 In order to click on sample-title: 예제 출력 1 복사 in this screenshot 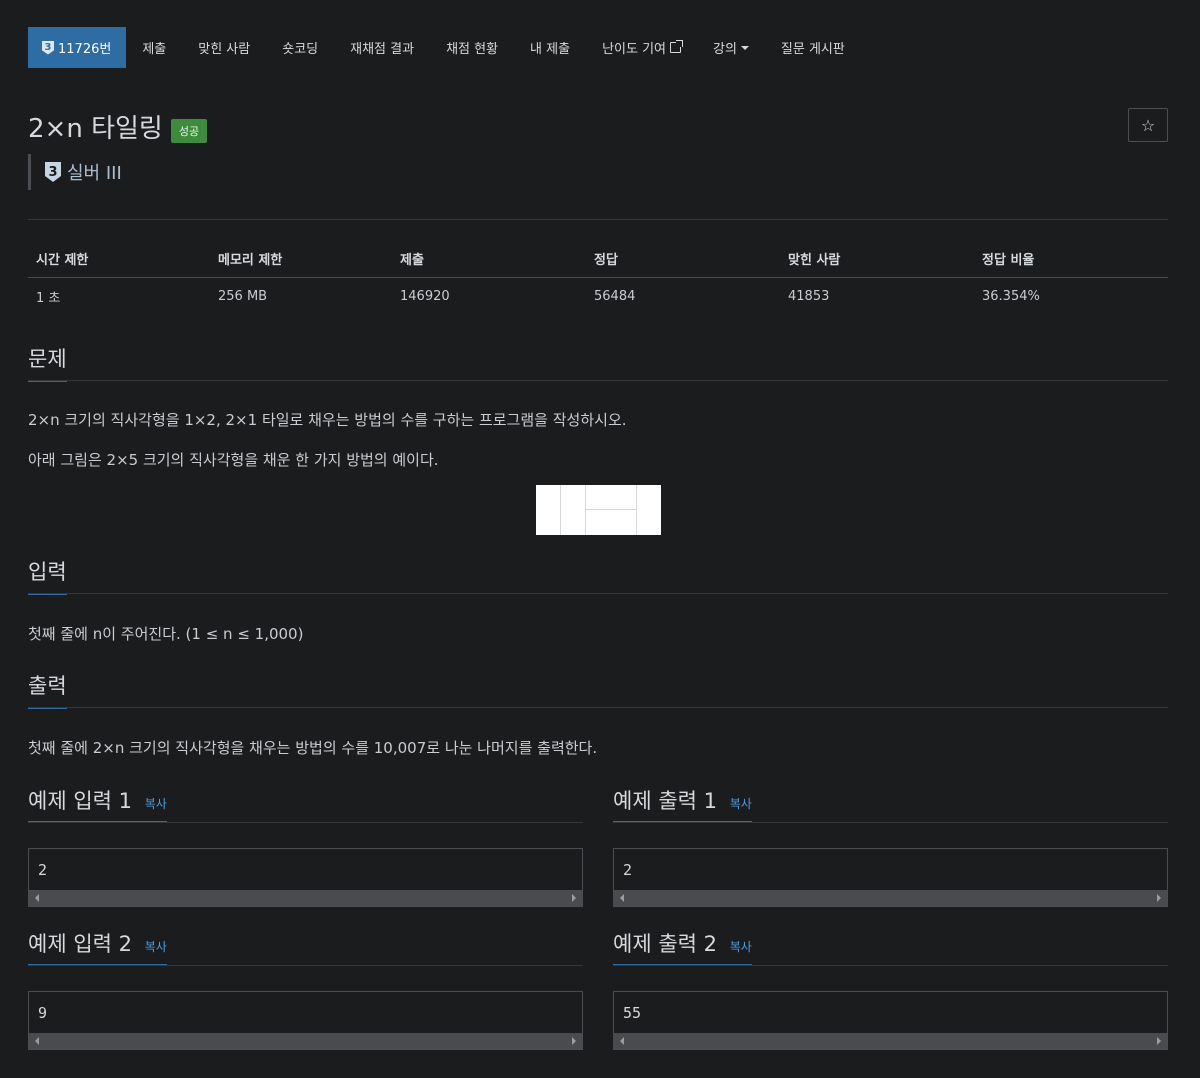, I will do `click(682, 804)`.